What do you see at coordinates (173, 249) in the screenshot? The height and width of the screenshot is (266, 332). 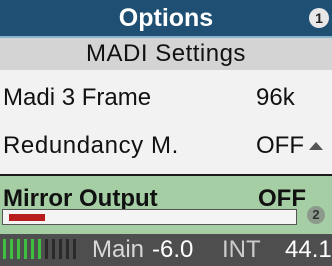 I see `status-level: -6.0` at bounding box center [173, 249].